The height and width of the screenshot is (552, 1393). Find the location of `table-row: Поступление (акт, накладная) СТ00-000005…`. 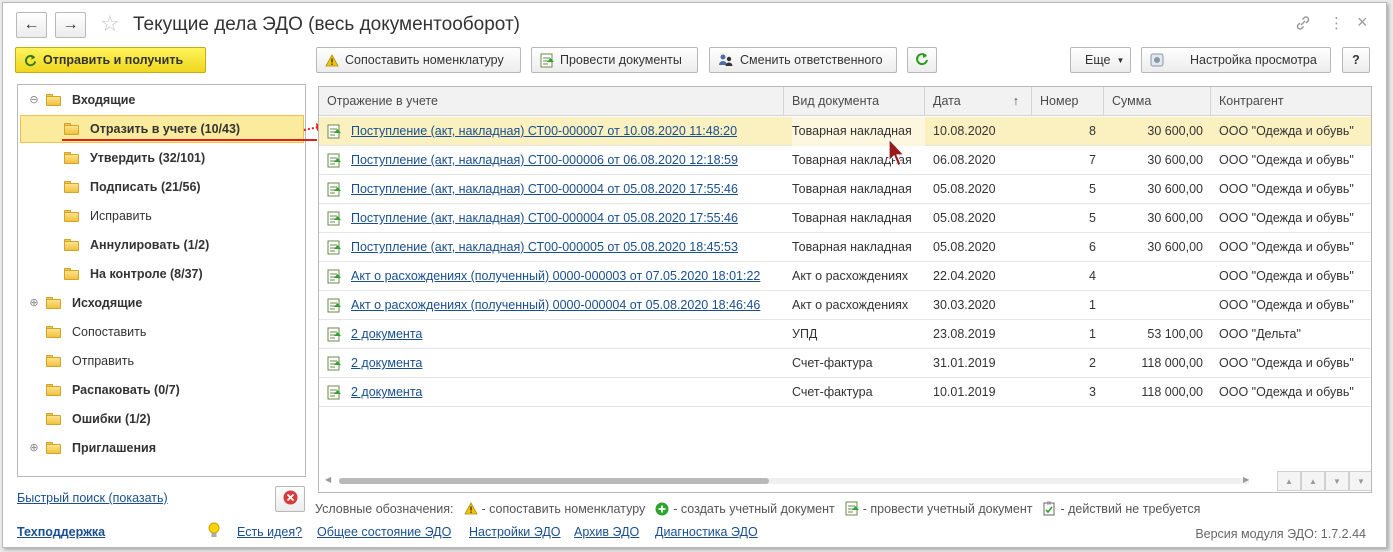

table-row: Поступление (акт, накладная) СТ00-000005… is located at coordinates (845, 247).